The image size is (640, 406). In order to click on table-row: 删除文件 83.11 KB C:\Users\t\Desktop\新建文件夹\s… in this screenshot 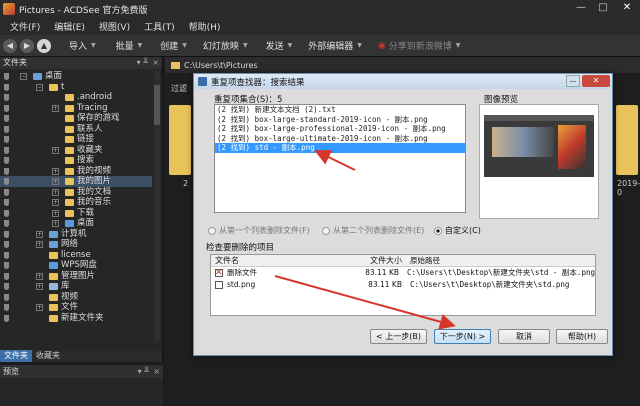, I will do `click(403, 273)`.